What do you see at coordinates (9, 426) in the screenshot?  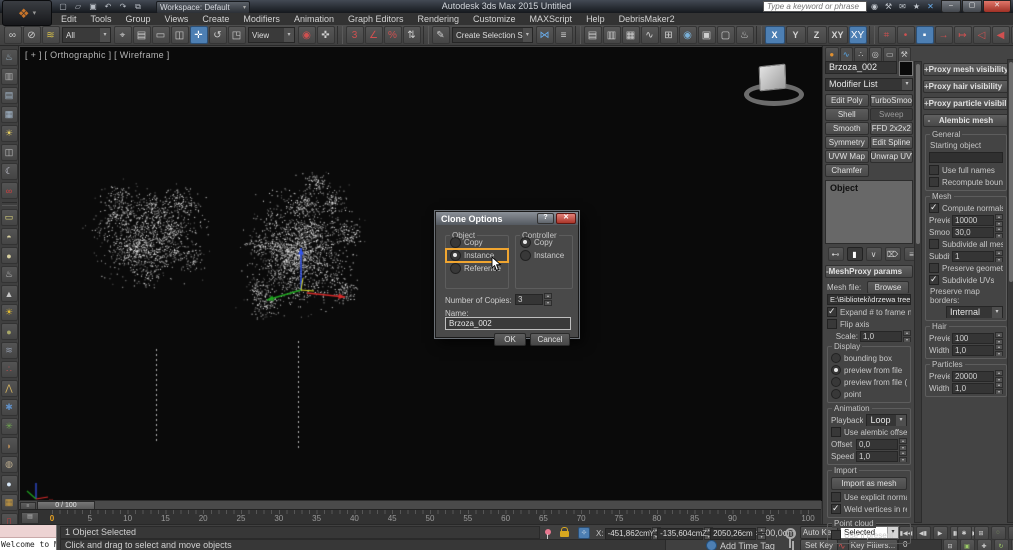 I see `leaf-icon: ✳` at bounding box center [9, 426].